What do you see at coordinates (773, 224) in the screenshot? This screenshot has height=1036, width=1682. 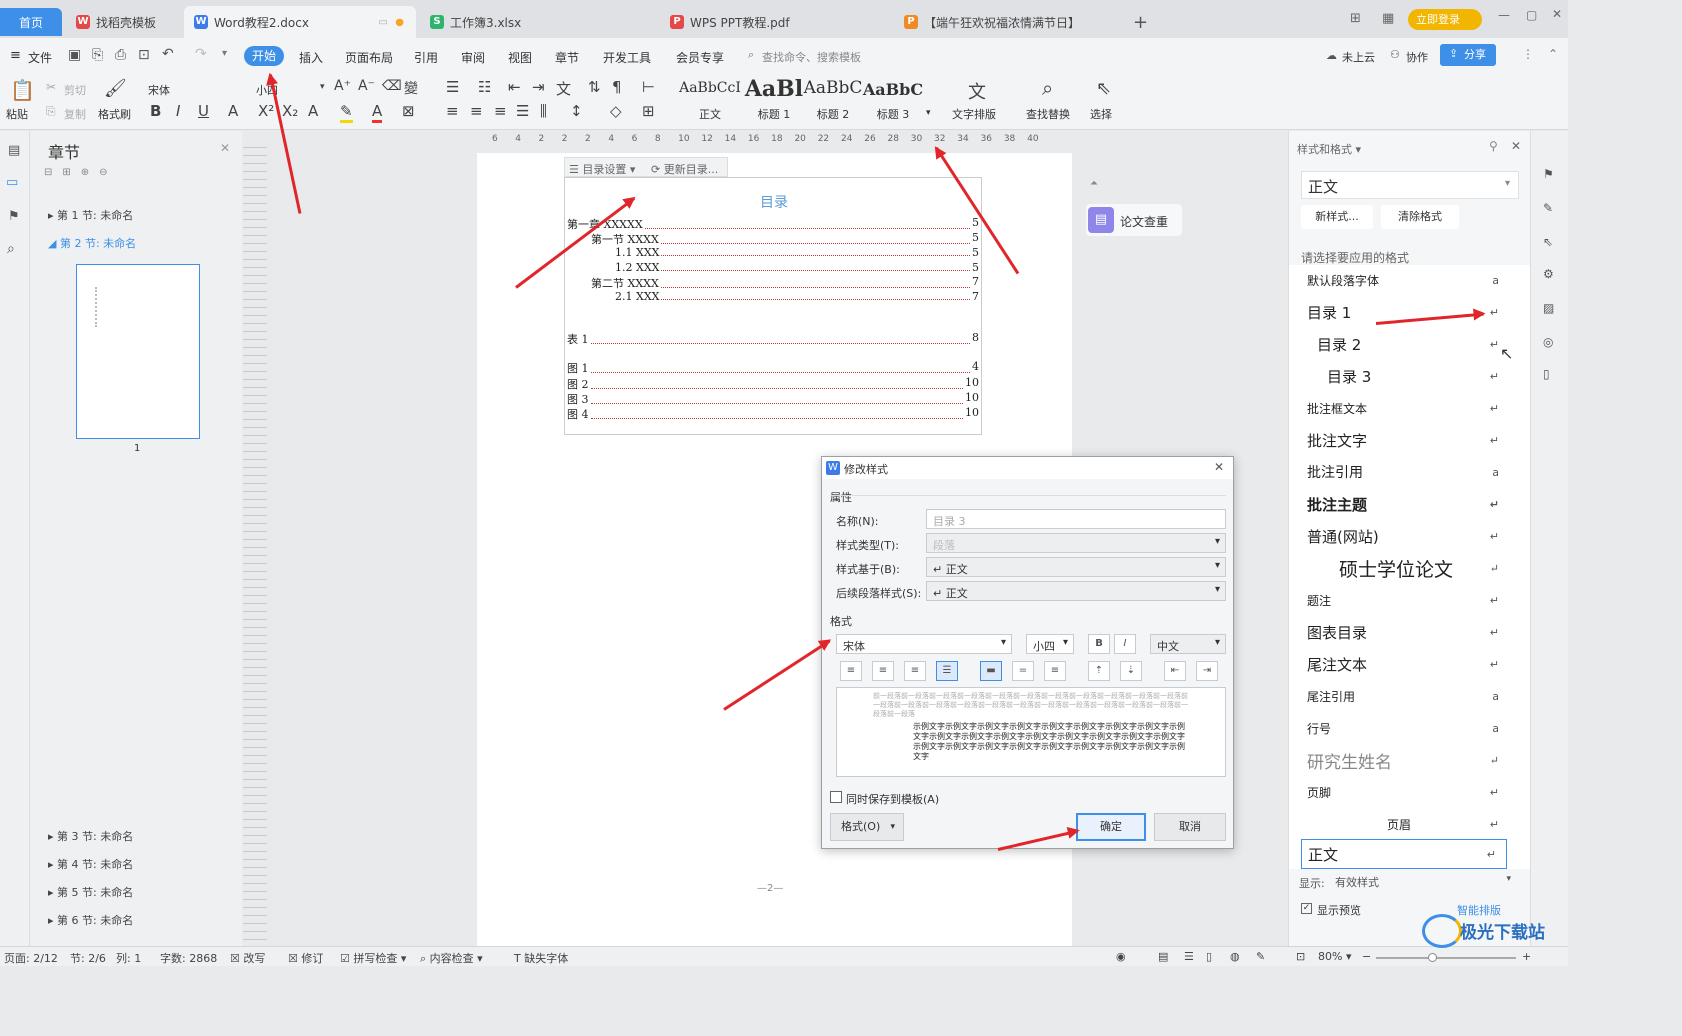 I see `toc-line: 第一章 XXXXX 5` at bounding box center [773, 224].